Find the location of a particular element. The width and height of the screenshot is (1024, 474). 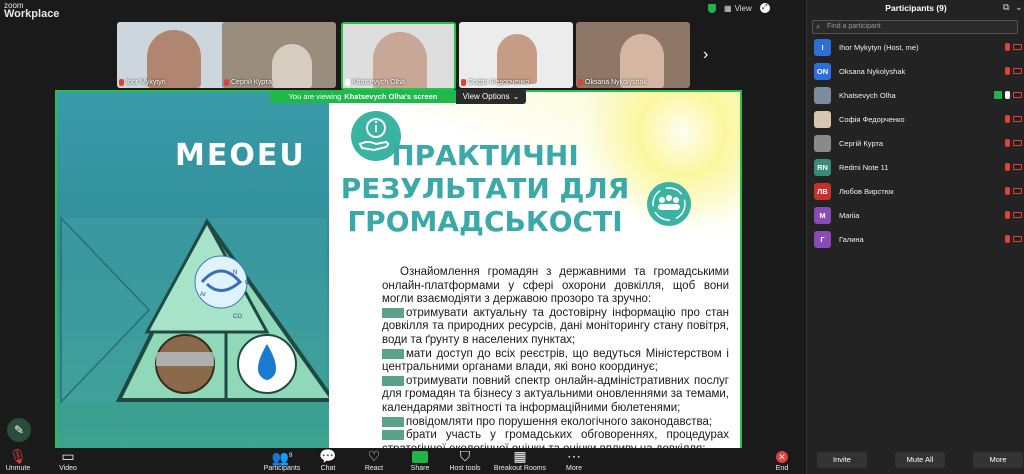

participant-row: RN Redmi Note 11 is located at coordinates (919, 167).